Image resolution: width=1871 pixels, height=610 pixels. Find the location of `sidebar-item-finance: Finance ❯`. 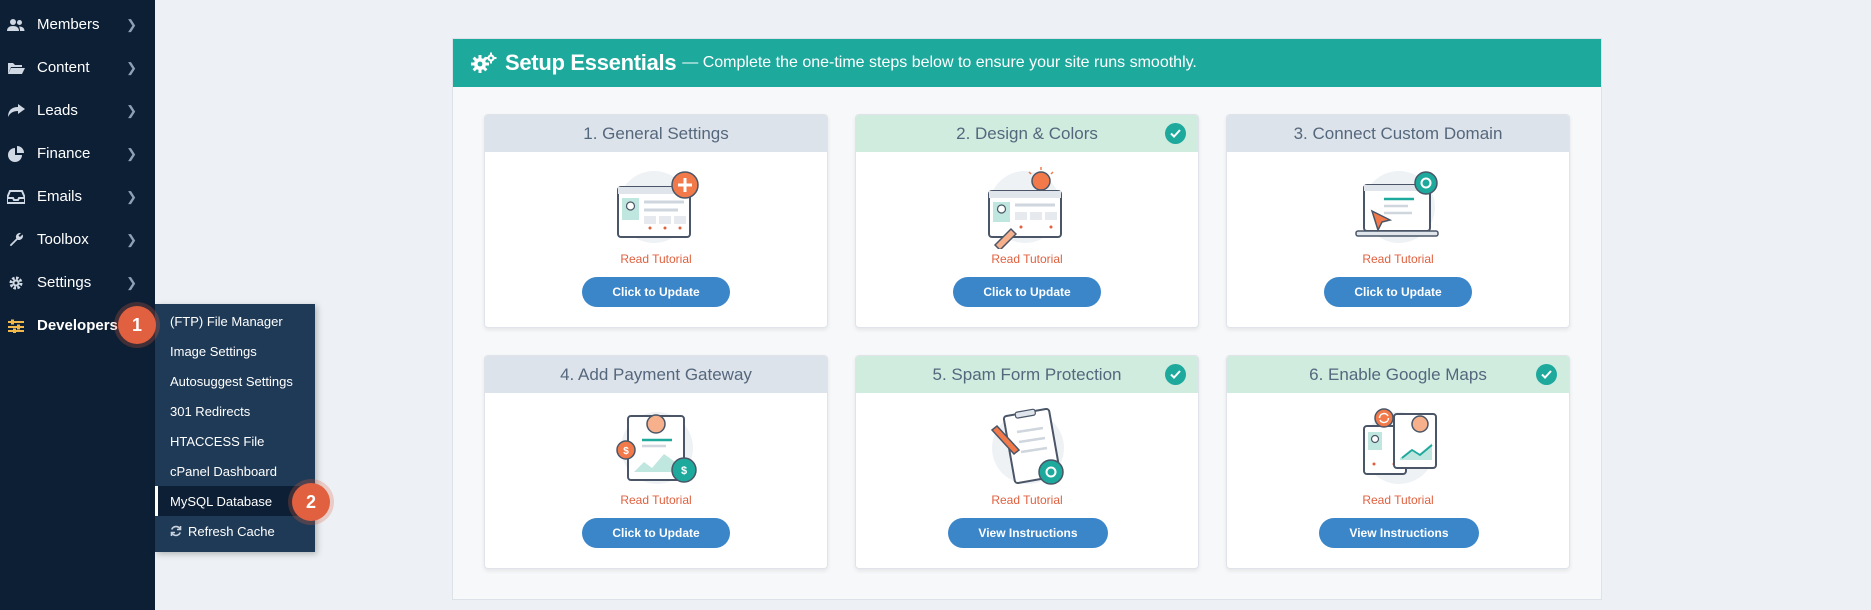

sidebar-item-finance: Finance ❯ is located at coordinates (77, 153).